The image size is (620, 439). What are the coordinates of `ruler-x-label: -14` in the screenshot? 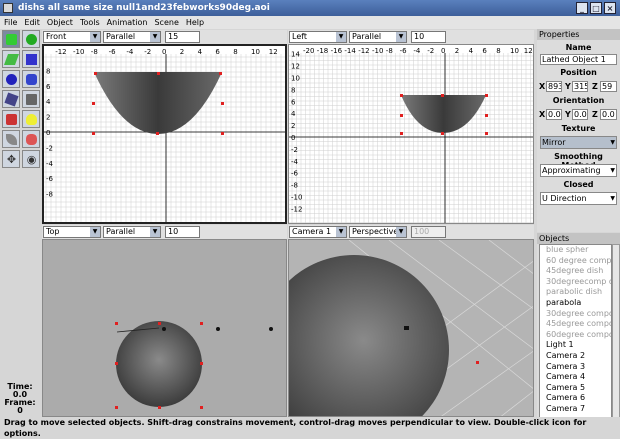 It's located at (350, 51).